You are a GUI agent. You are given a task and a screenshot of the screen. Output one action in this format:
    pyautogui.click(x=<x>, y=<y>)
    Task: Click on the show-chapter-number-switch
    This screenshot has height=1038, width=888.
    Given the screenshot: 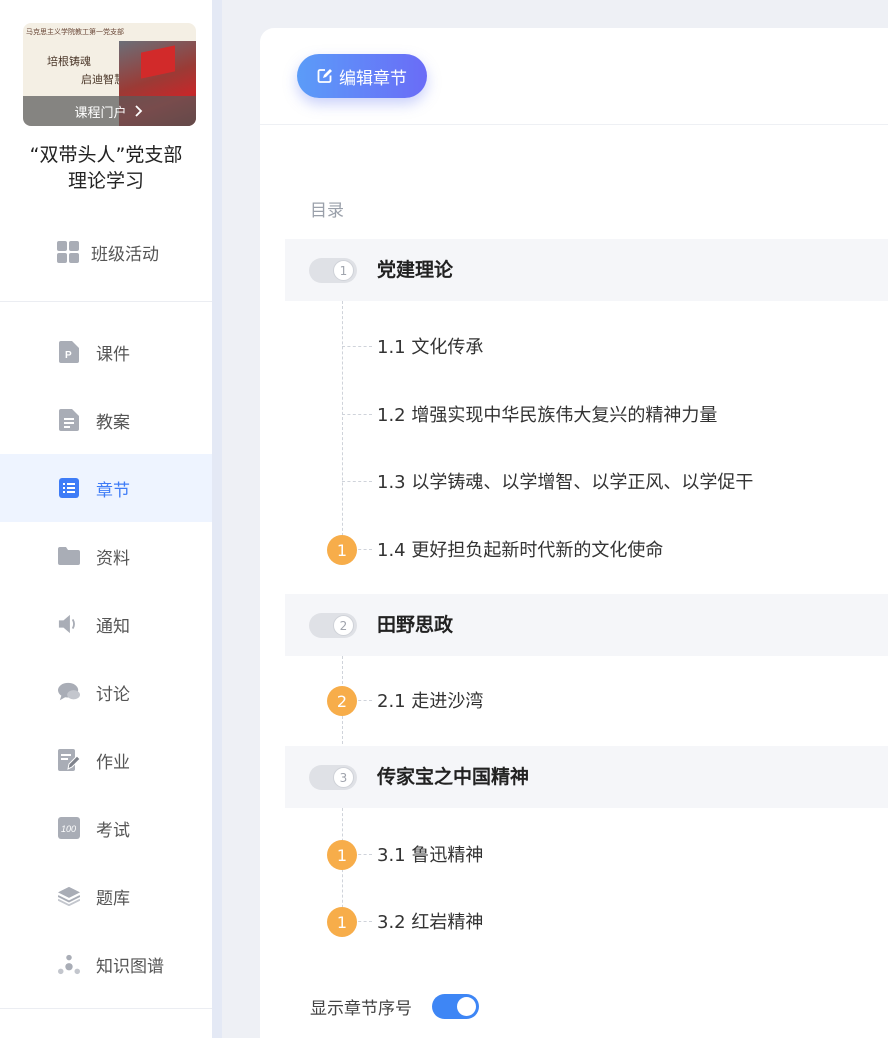 What is the action you would take?
    pyautogui.click(x=455, y=1006)
    